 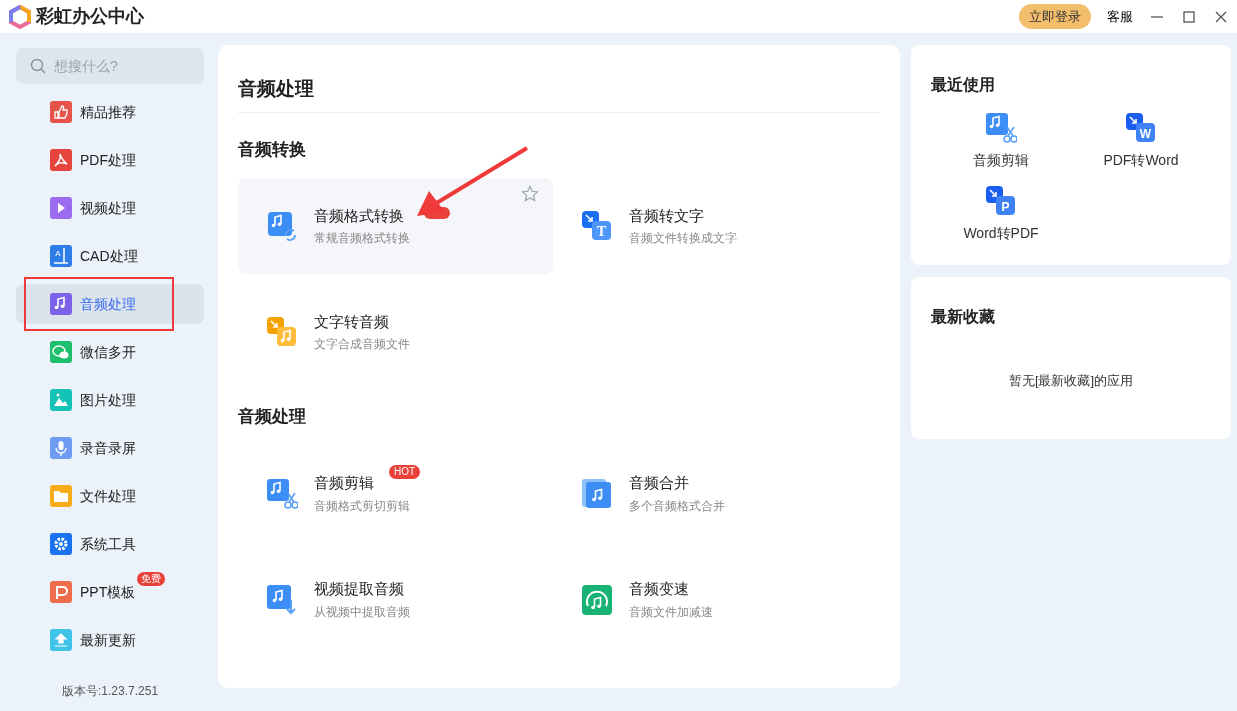 What do you see at coordinates (659, 483) in the screenshot?
I see `tool-title: 音频合并` at bounding box center [659, 483].